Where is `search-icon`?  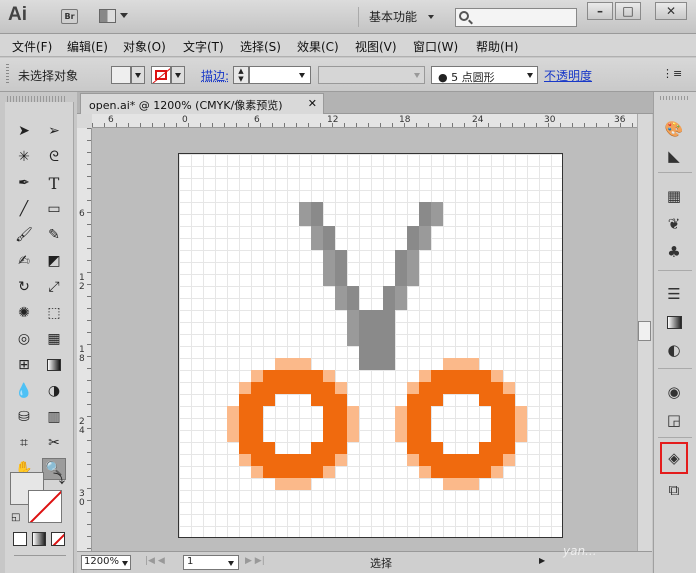
search-icon is located at coordinates (464, 16).